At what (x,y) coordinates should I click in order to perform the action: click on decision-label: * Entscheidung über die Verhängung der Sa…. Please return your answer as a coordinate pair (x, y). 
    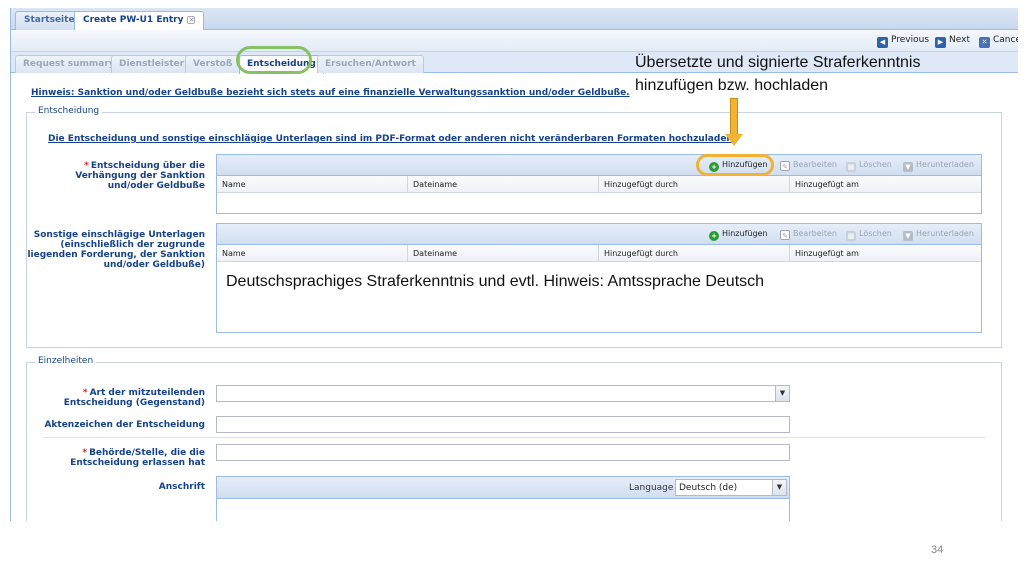
    Looking at the image, I should click on (140, 176).